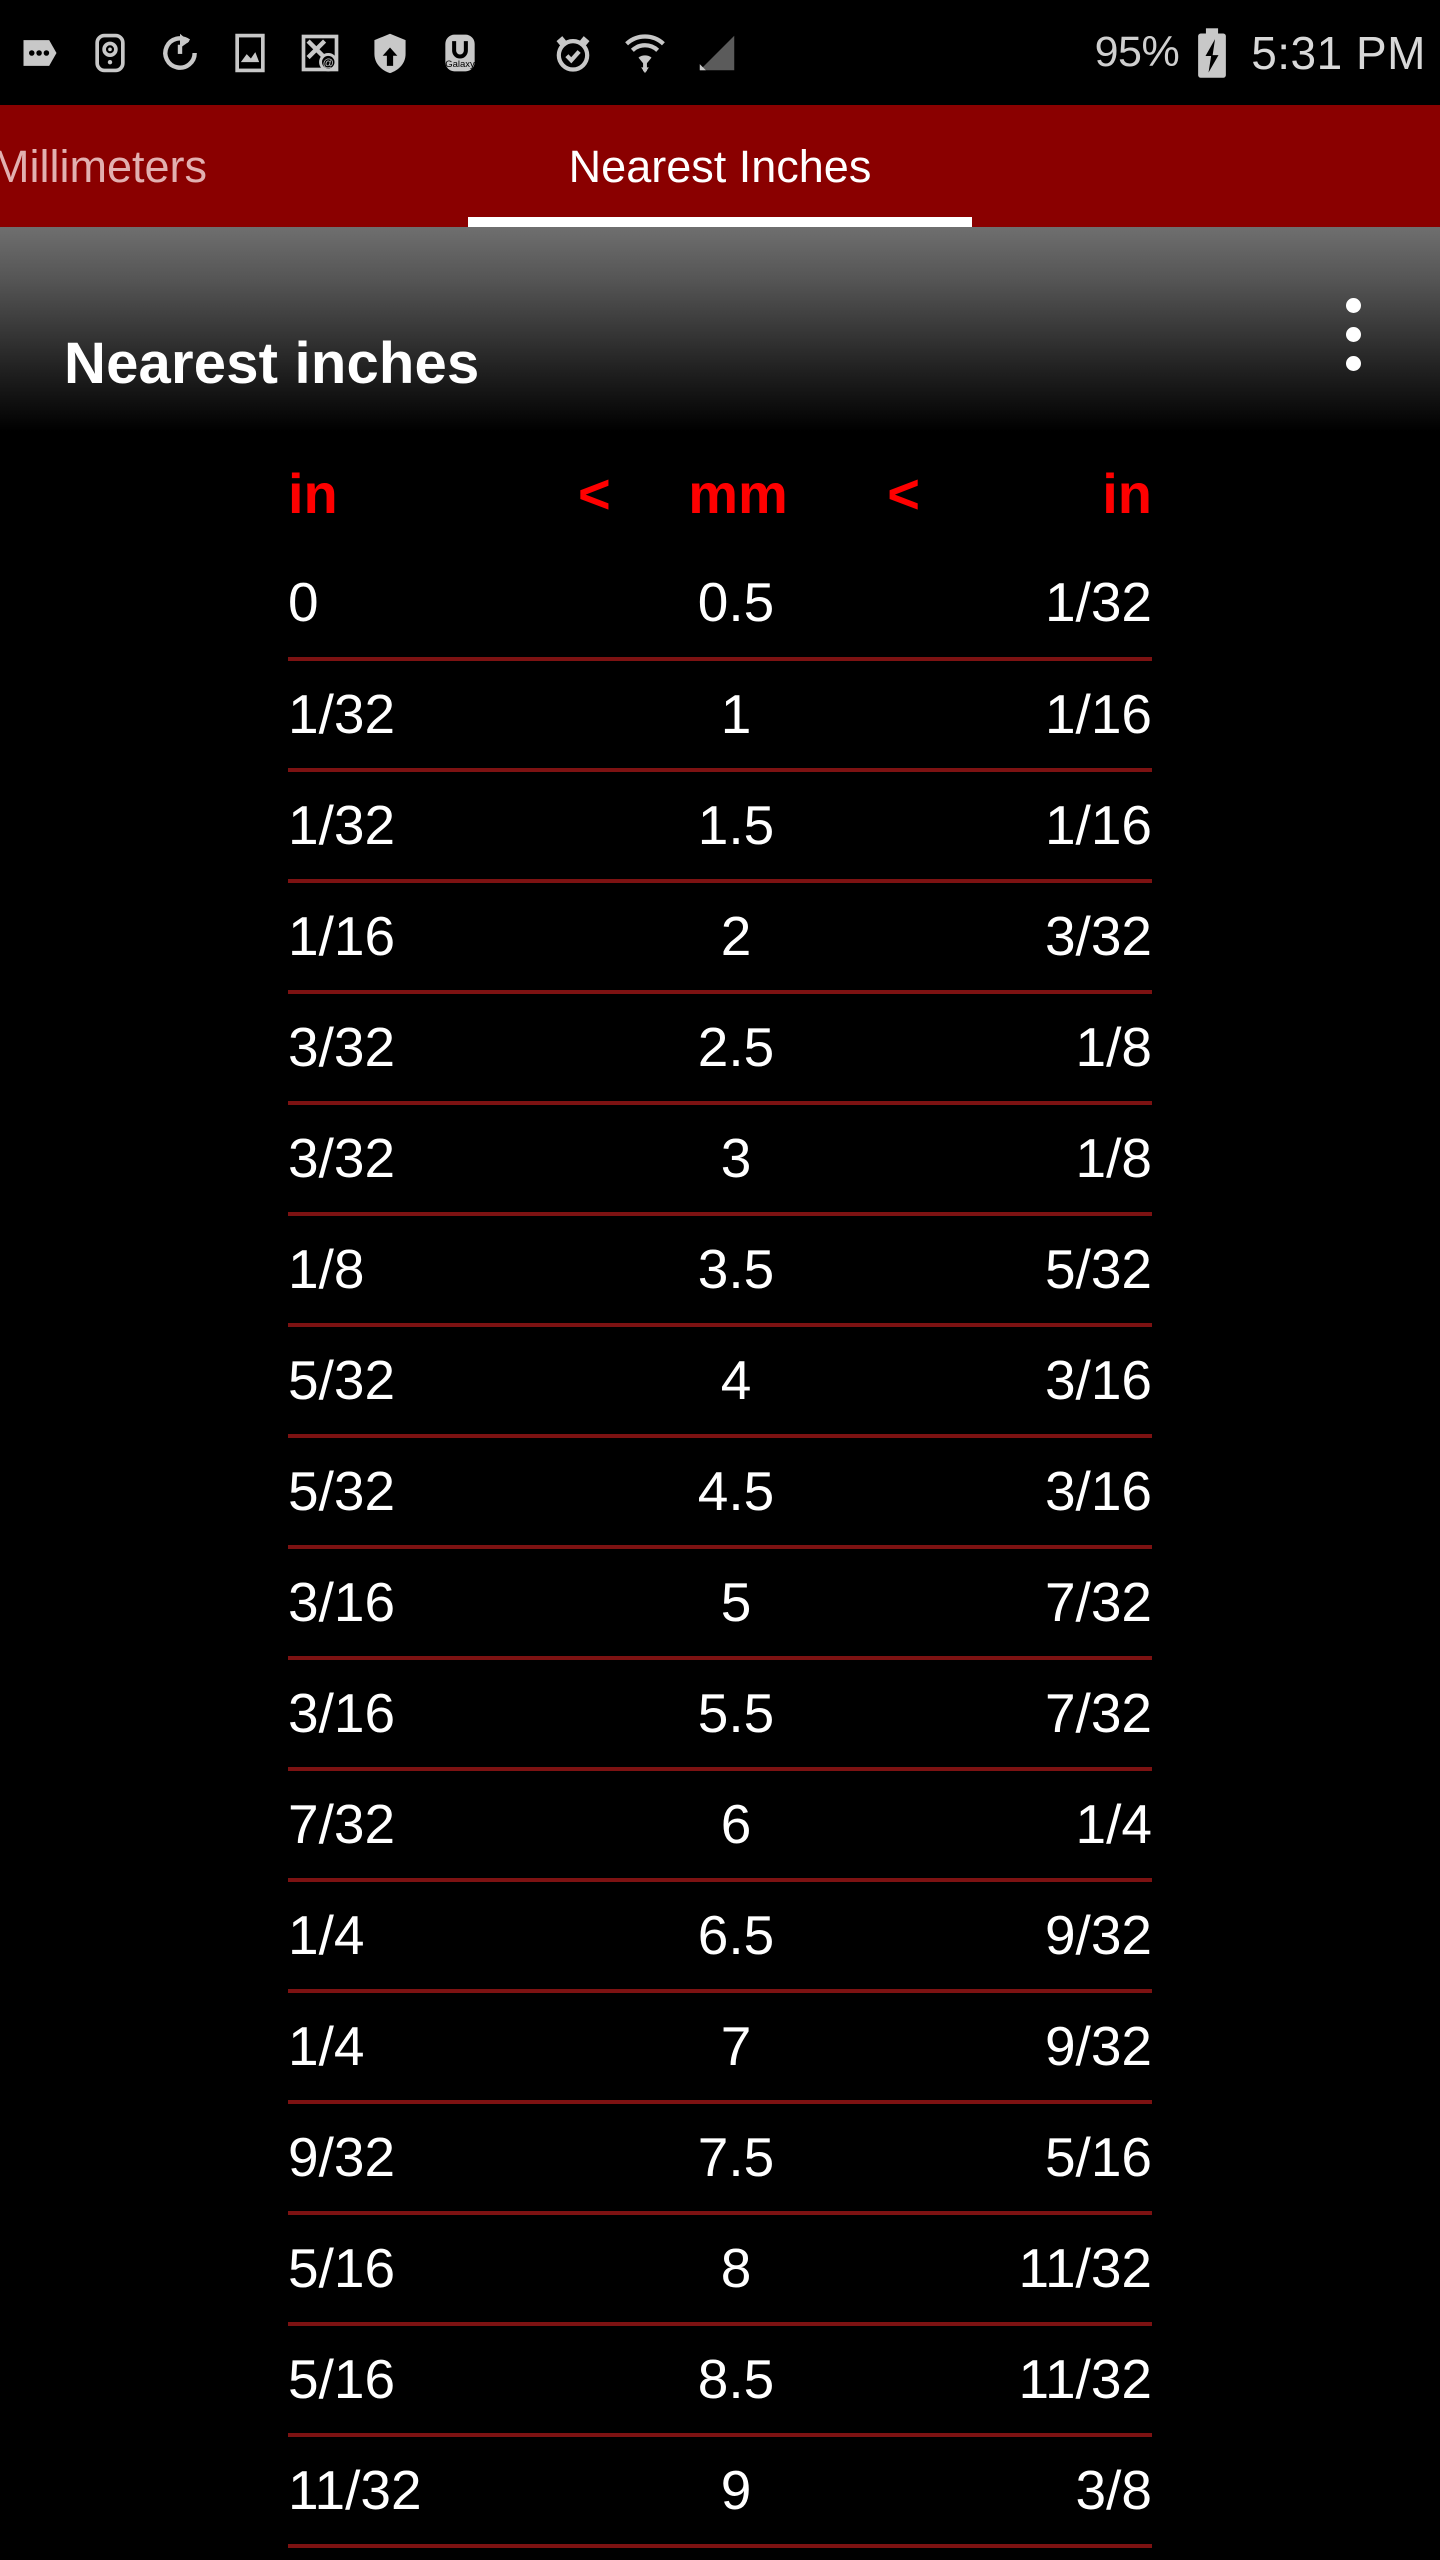  What do you see at coordinates (720, 222) in the screenshot?
I see `active-tab-indicator` at bounding box center [720, 222].